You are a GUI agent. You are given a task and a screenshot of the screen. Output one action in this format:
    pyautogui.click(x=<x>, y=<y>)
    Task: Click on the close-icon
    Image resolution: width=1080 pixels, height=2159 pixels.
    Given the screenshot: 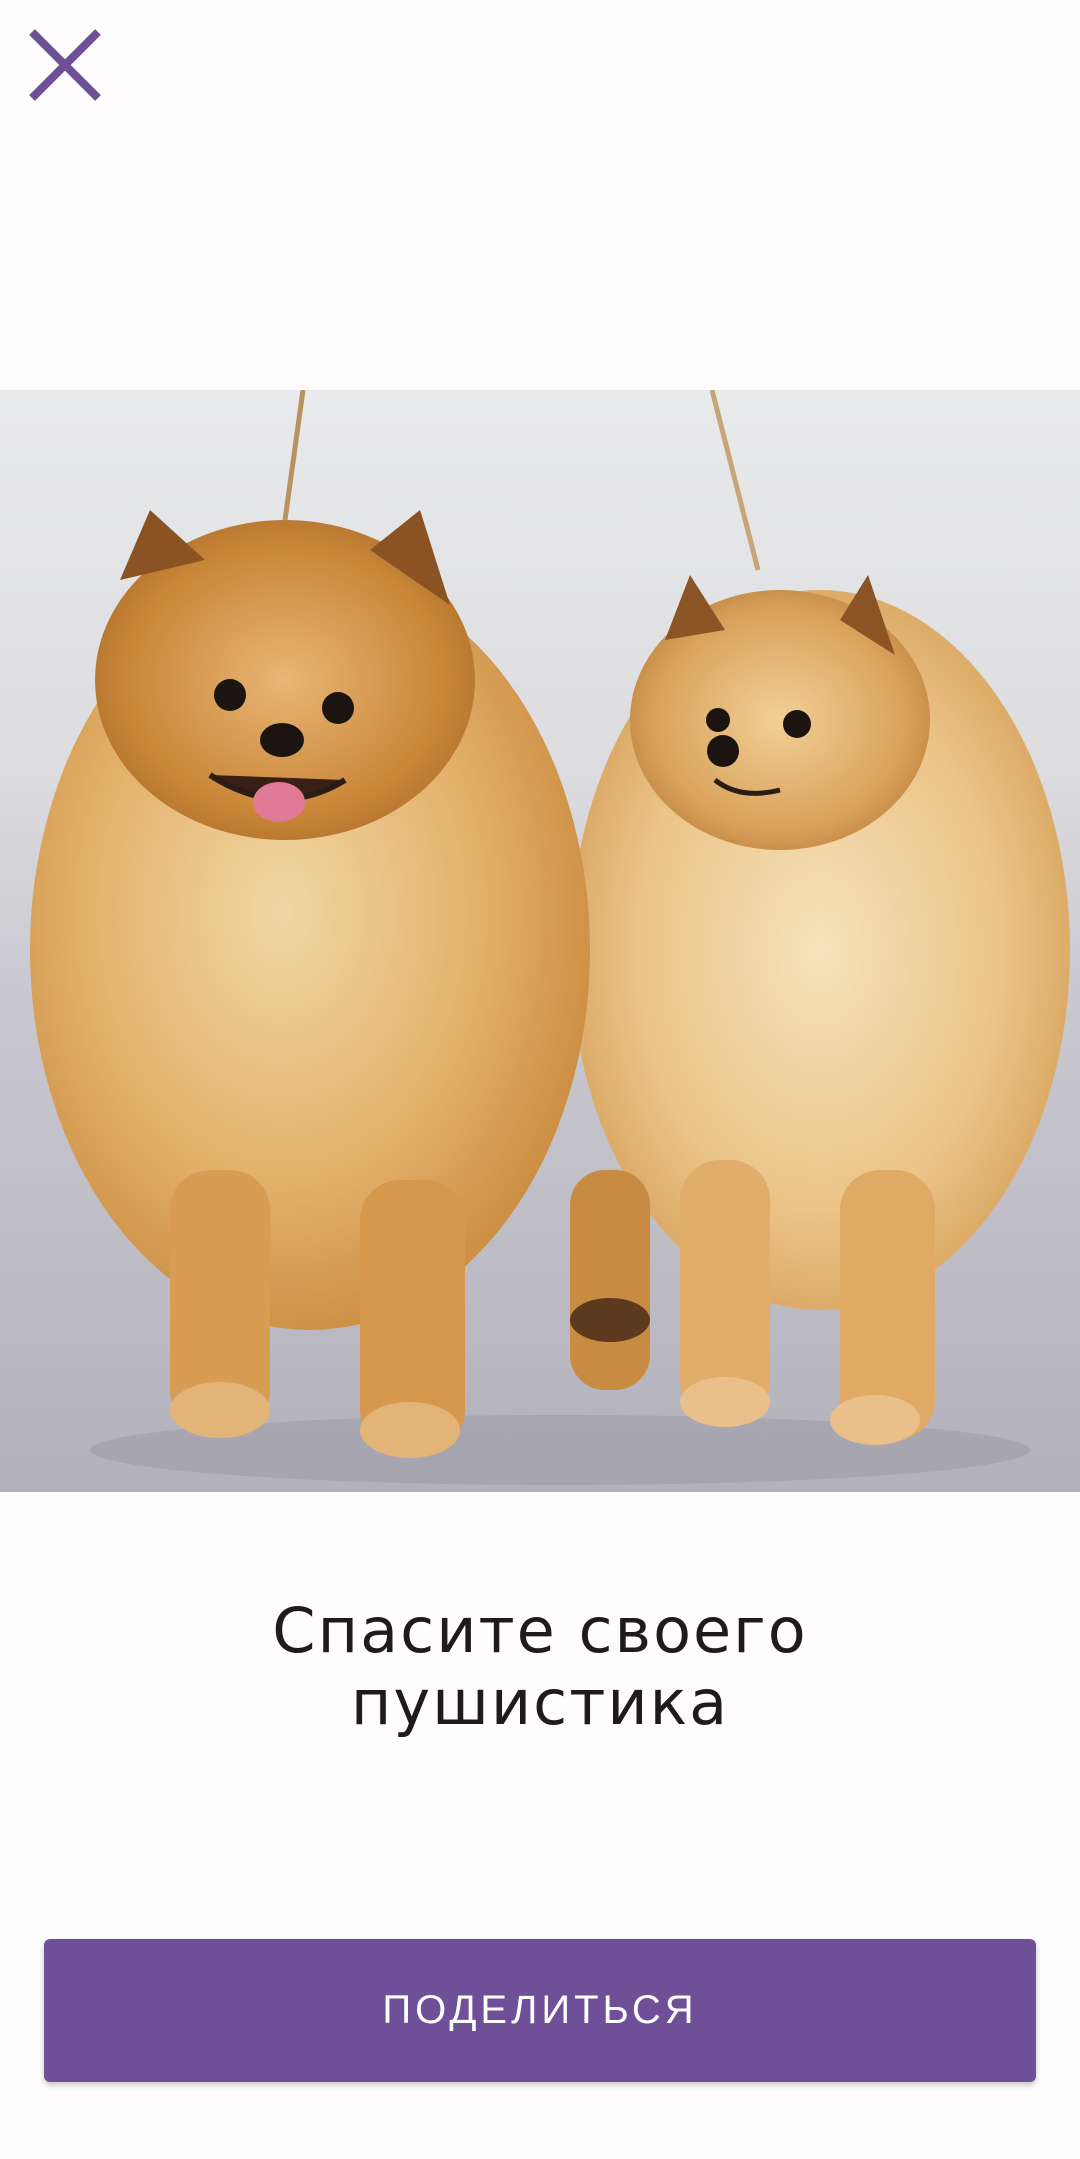 What is the action you would take?
    pyautogui.click(x=65, y=65)
    